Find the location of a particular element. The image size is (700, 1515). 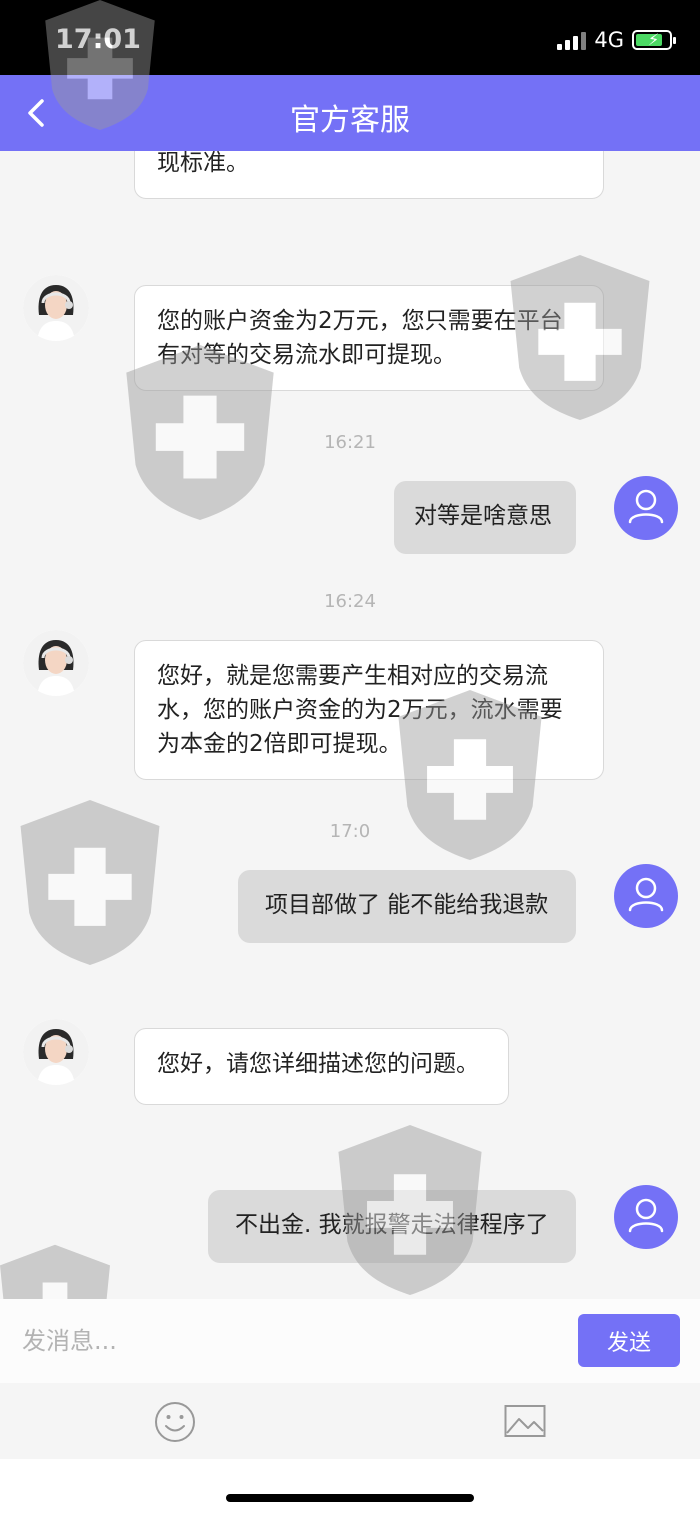

outgoing-message-bubble: 对等是啥意思 is located at coordinates (485, 517).